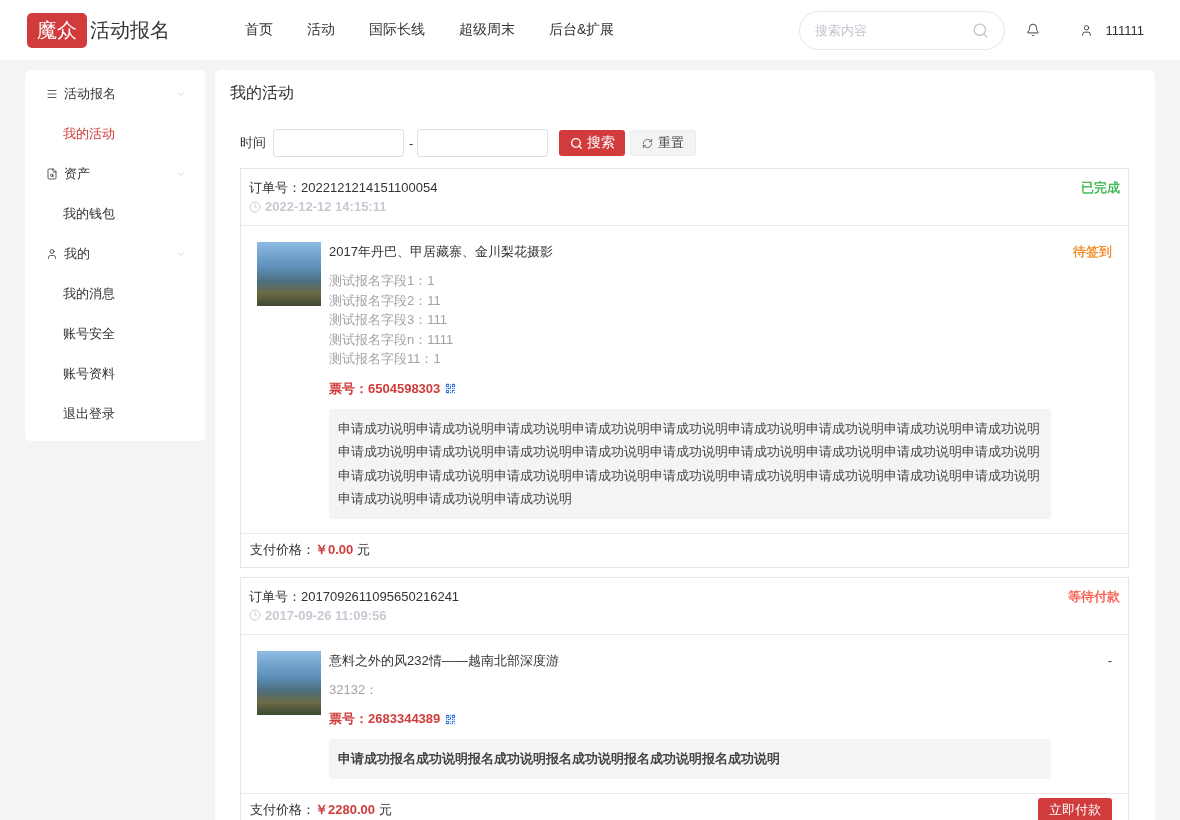 The width and height of the screenshot is (1180, 820). I want to click on order-status: 已完成, so click(1100, 188).